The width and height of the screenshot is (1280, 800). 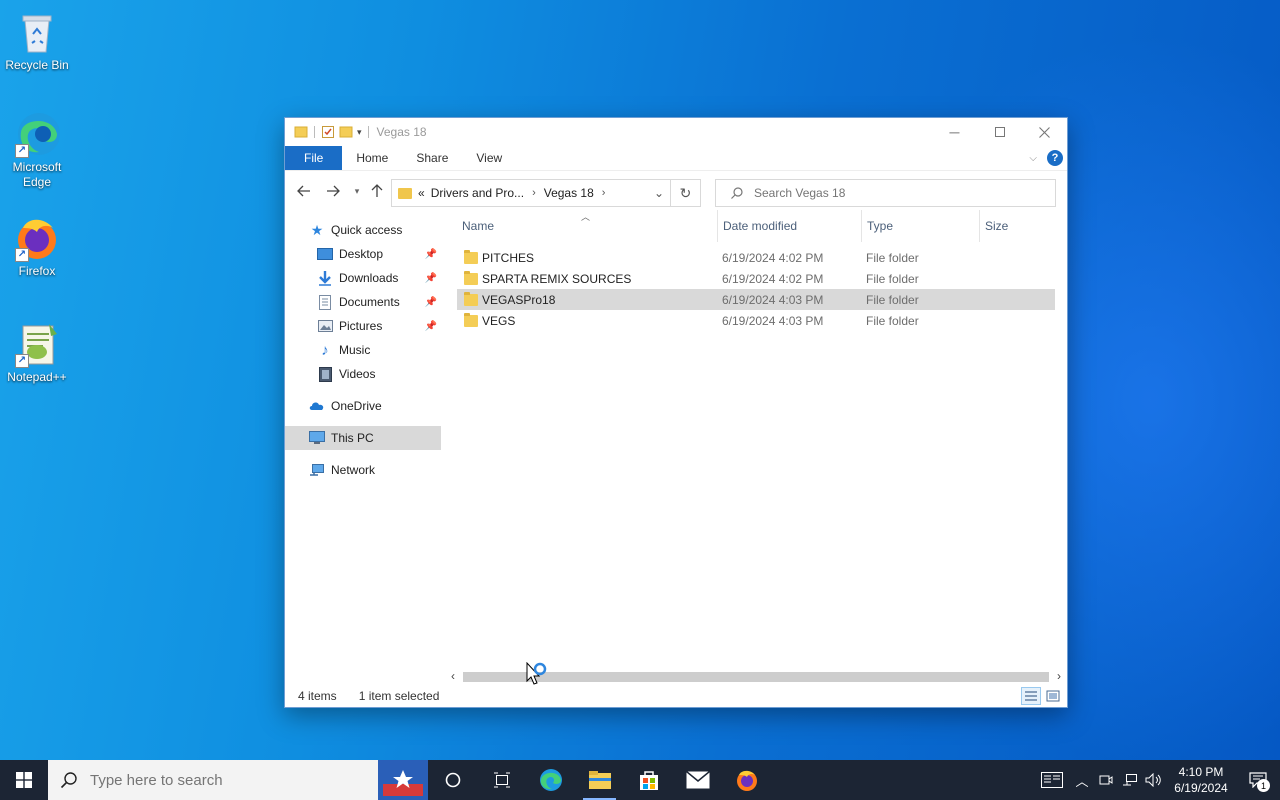 I want to click on chevron-up-icon: ︿, so click(x=1082, y=780).